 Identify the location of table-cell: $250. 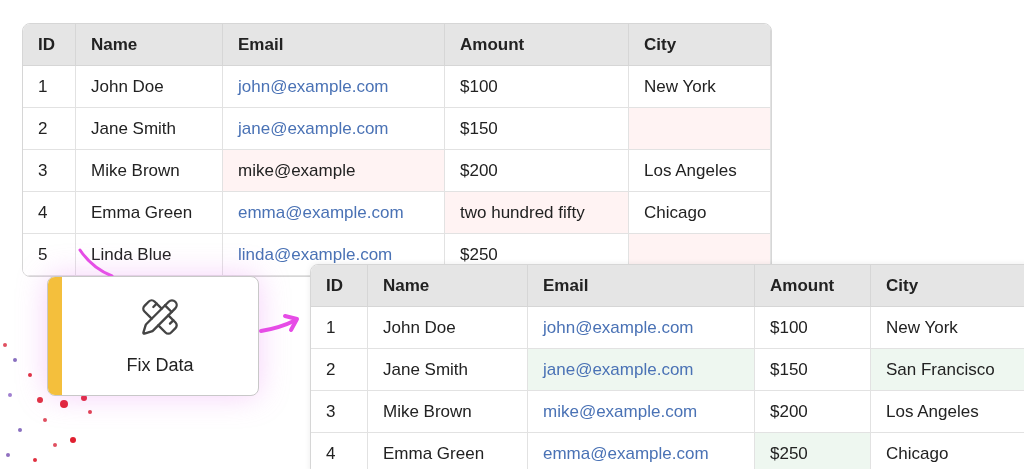
(813, 451).